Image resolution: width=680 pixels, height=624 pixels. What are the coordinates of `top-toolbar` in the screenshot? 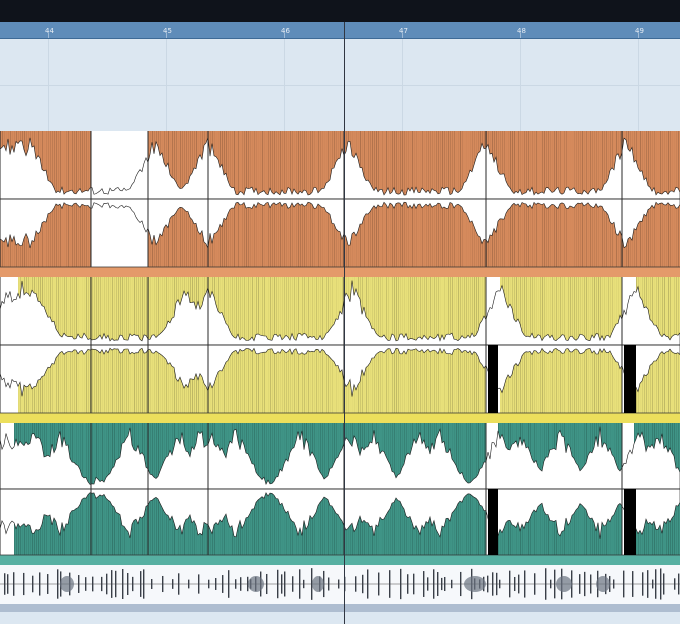 It's located at (340, 11).